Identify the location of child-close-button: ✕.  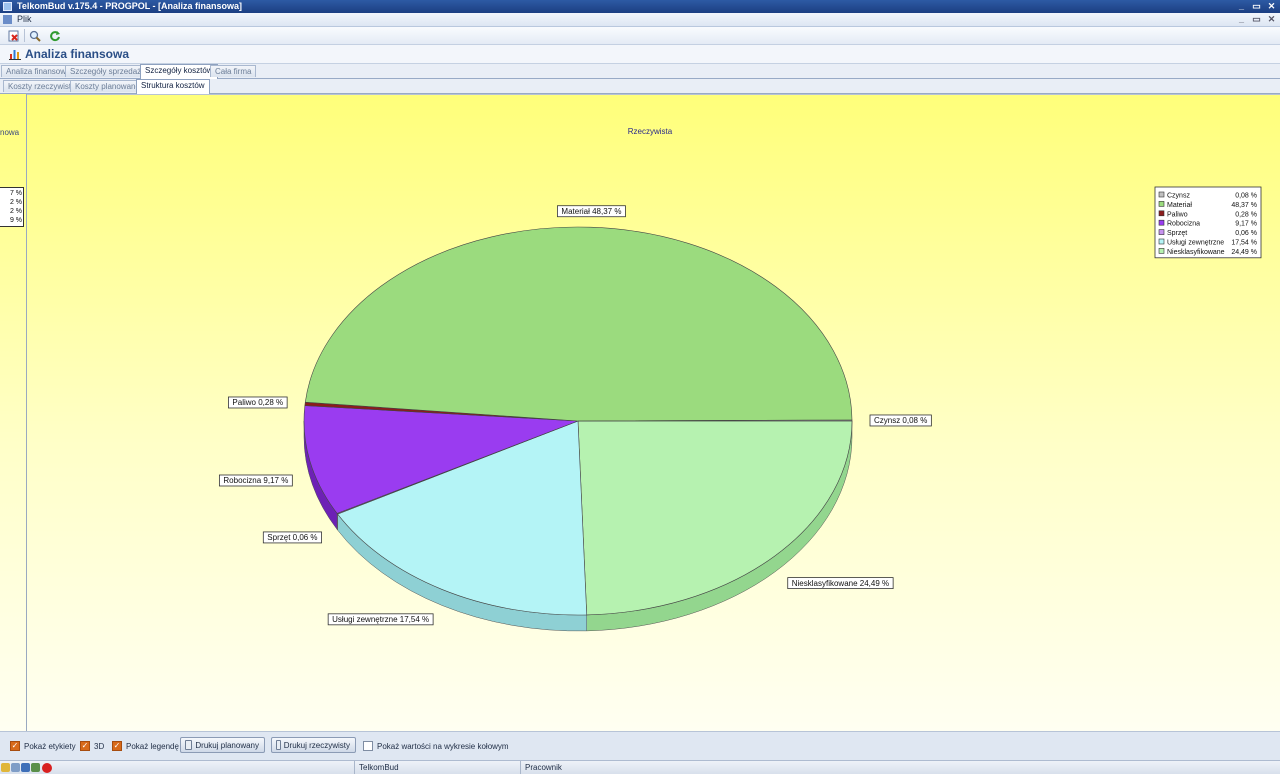
(1271, 19).